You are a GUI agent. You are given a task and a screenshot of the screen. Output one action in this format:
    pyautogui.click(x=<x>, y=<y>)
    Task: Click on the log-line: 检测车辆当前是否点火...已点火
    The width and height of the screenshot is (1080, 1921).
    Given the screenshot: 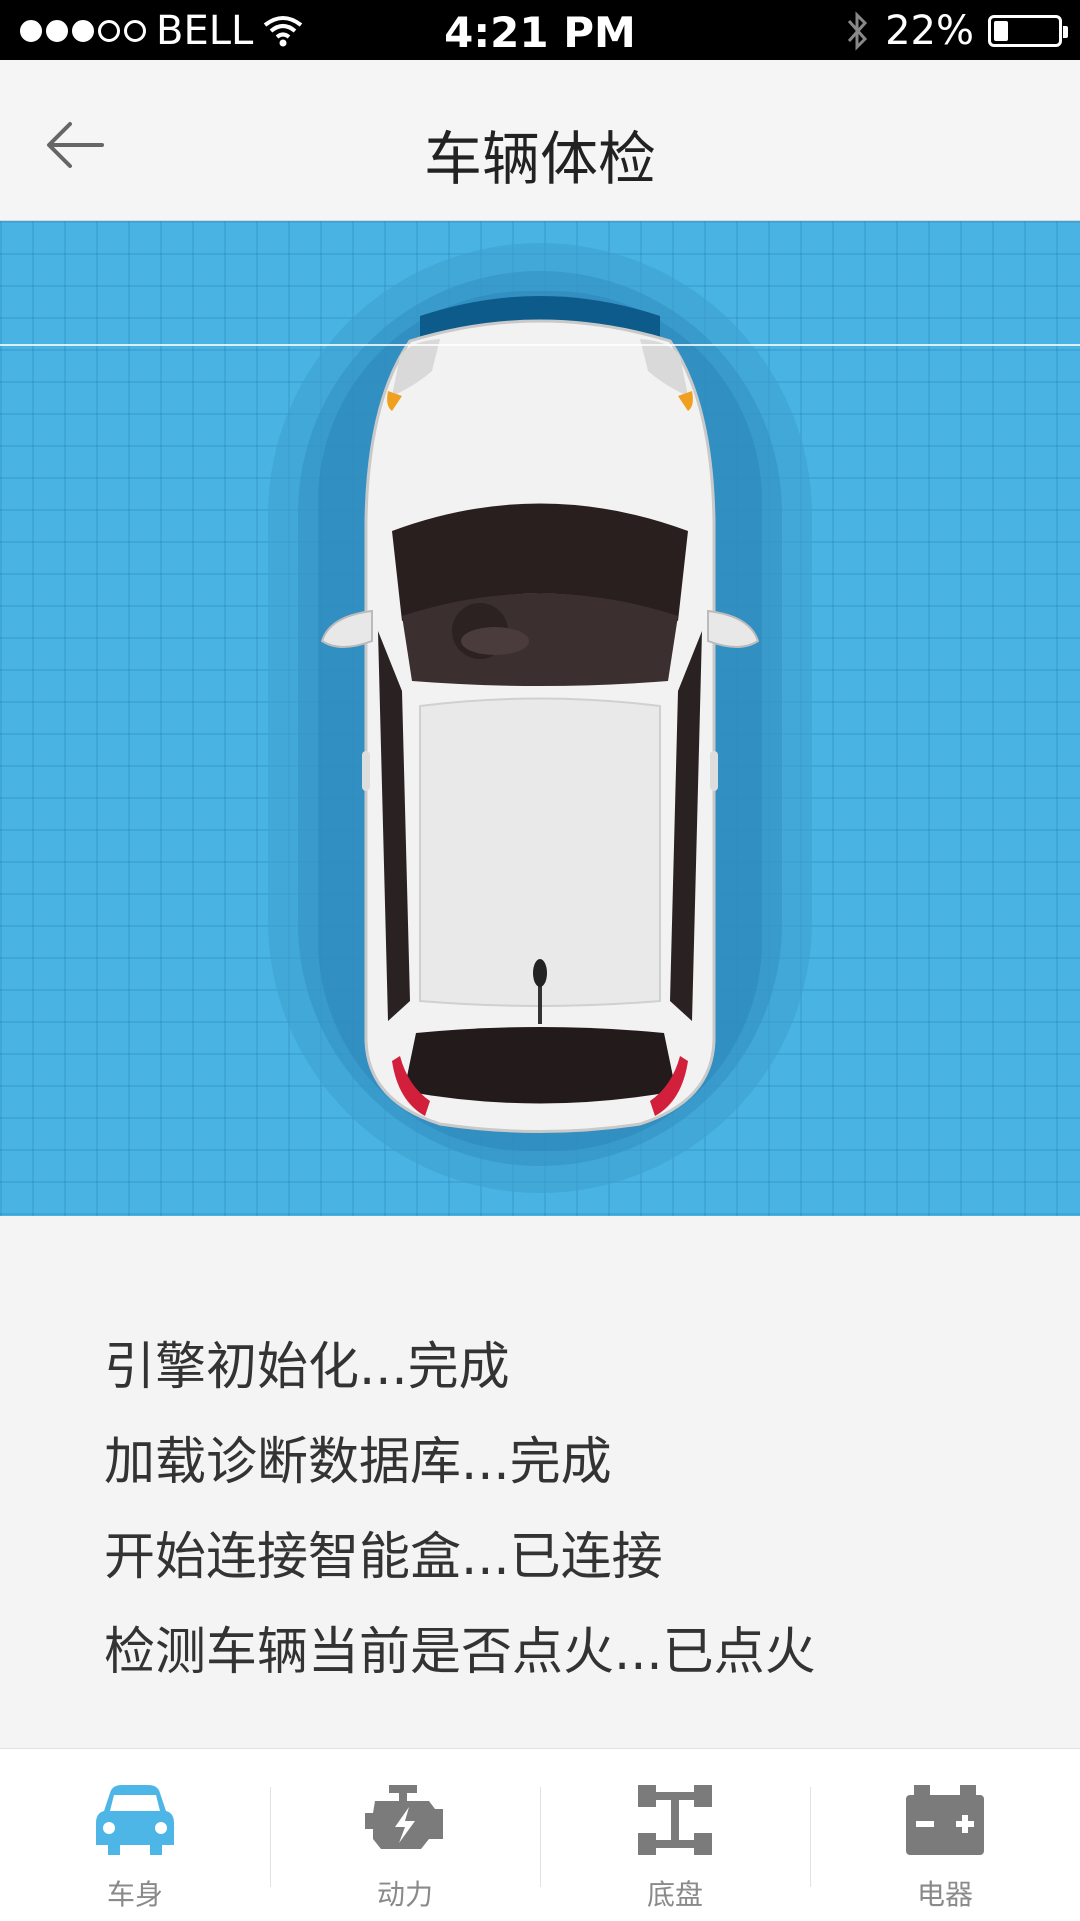 What is the action you would take?
    pyautogui.click(x=460, y=1652)
    